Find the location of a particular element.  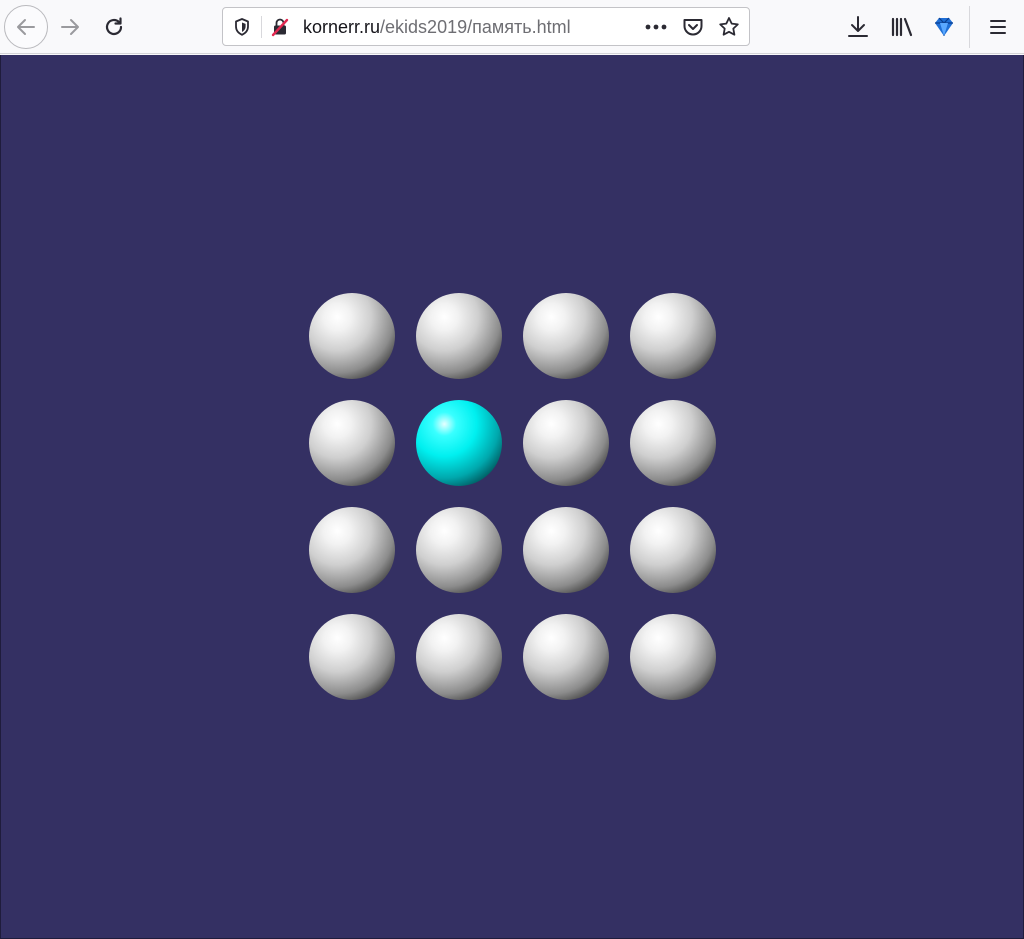

shield-icon is located at coordinates (242, 27).